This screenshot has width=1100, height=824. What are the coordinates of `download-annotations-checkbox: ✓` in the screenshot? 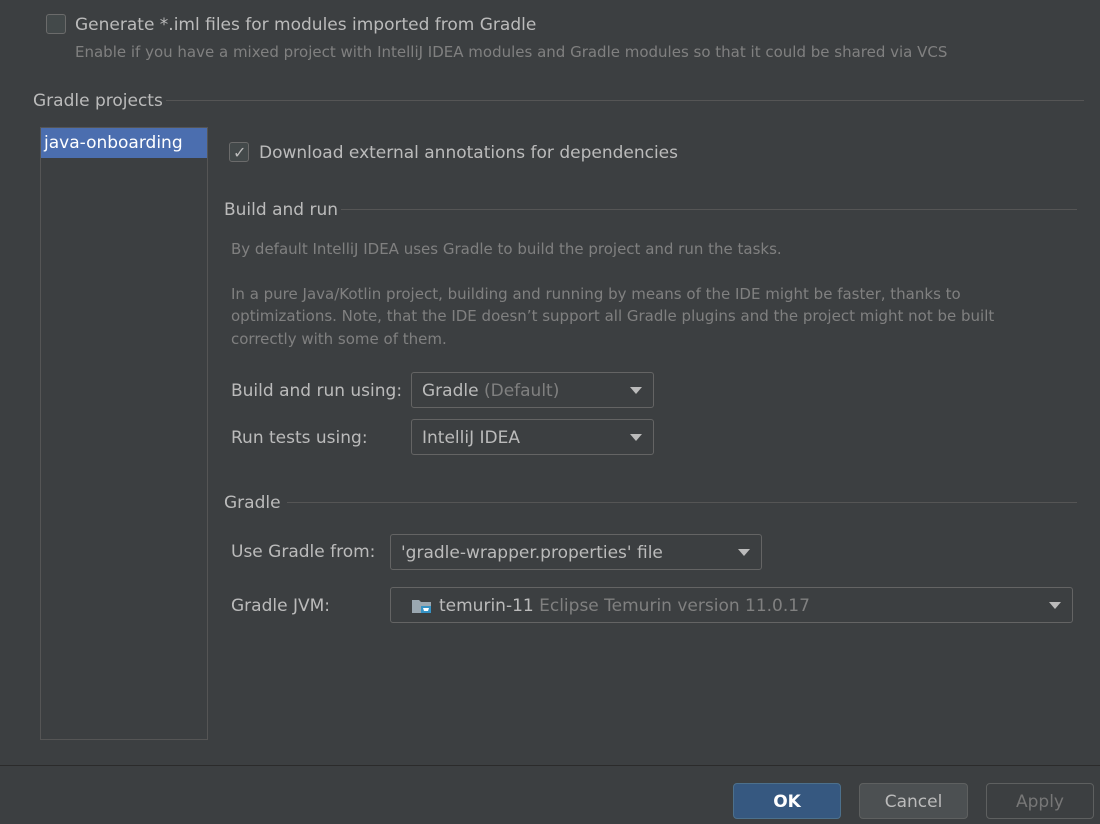 It's located at (239, 152).